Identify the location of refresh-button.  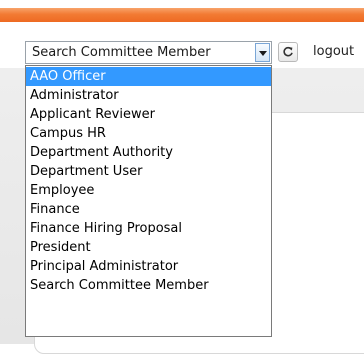
(288, 52).